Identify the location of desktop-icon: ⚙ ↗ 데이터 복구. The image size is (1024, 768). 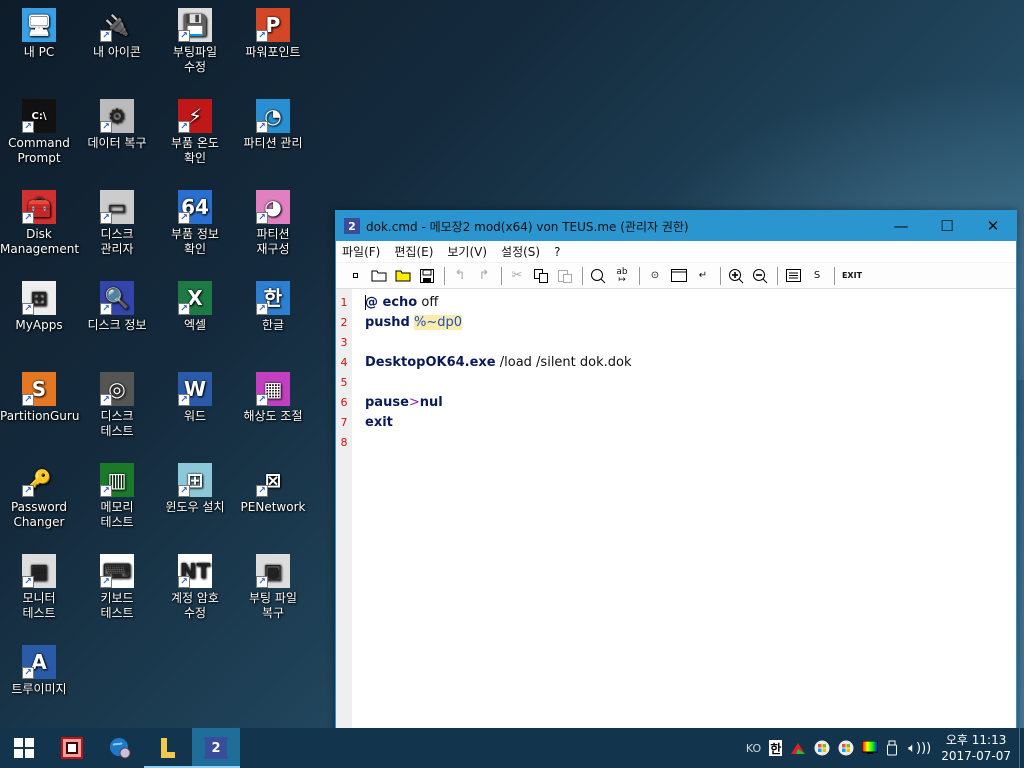
(117, 125).